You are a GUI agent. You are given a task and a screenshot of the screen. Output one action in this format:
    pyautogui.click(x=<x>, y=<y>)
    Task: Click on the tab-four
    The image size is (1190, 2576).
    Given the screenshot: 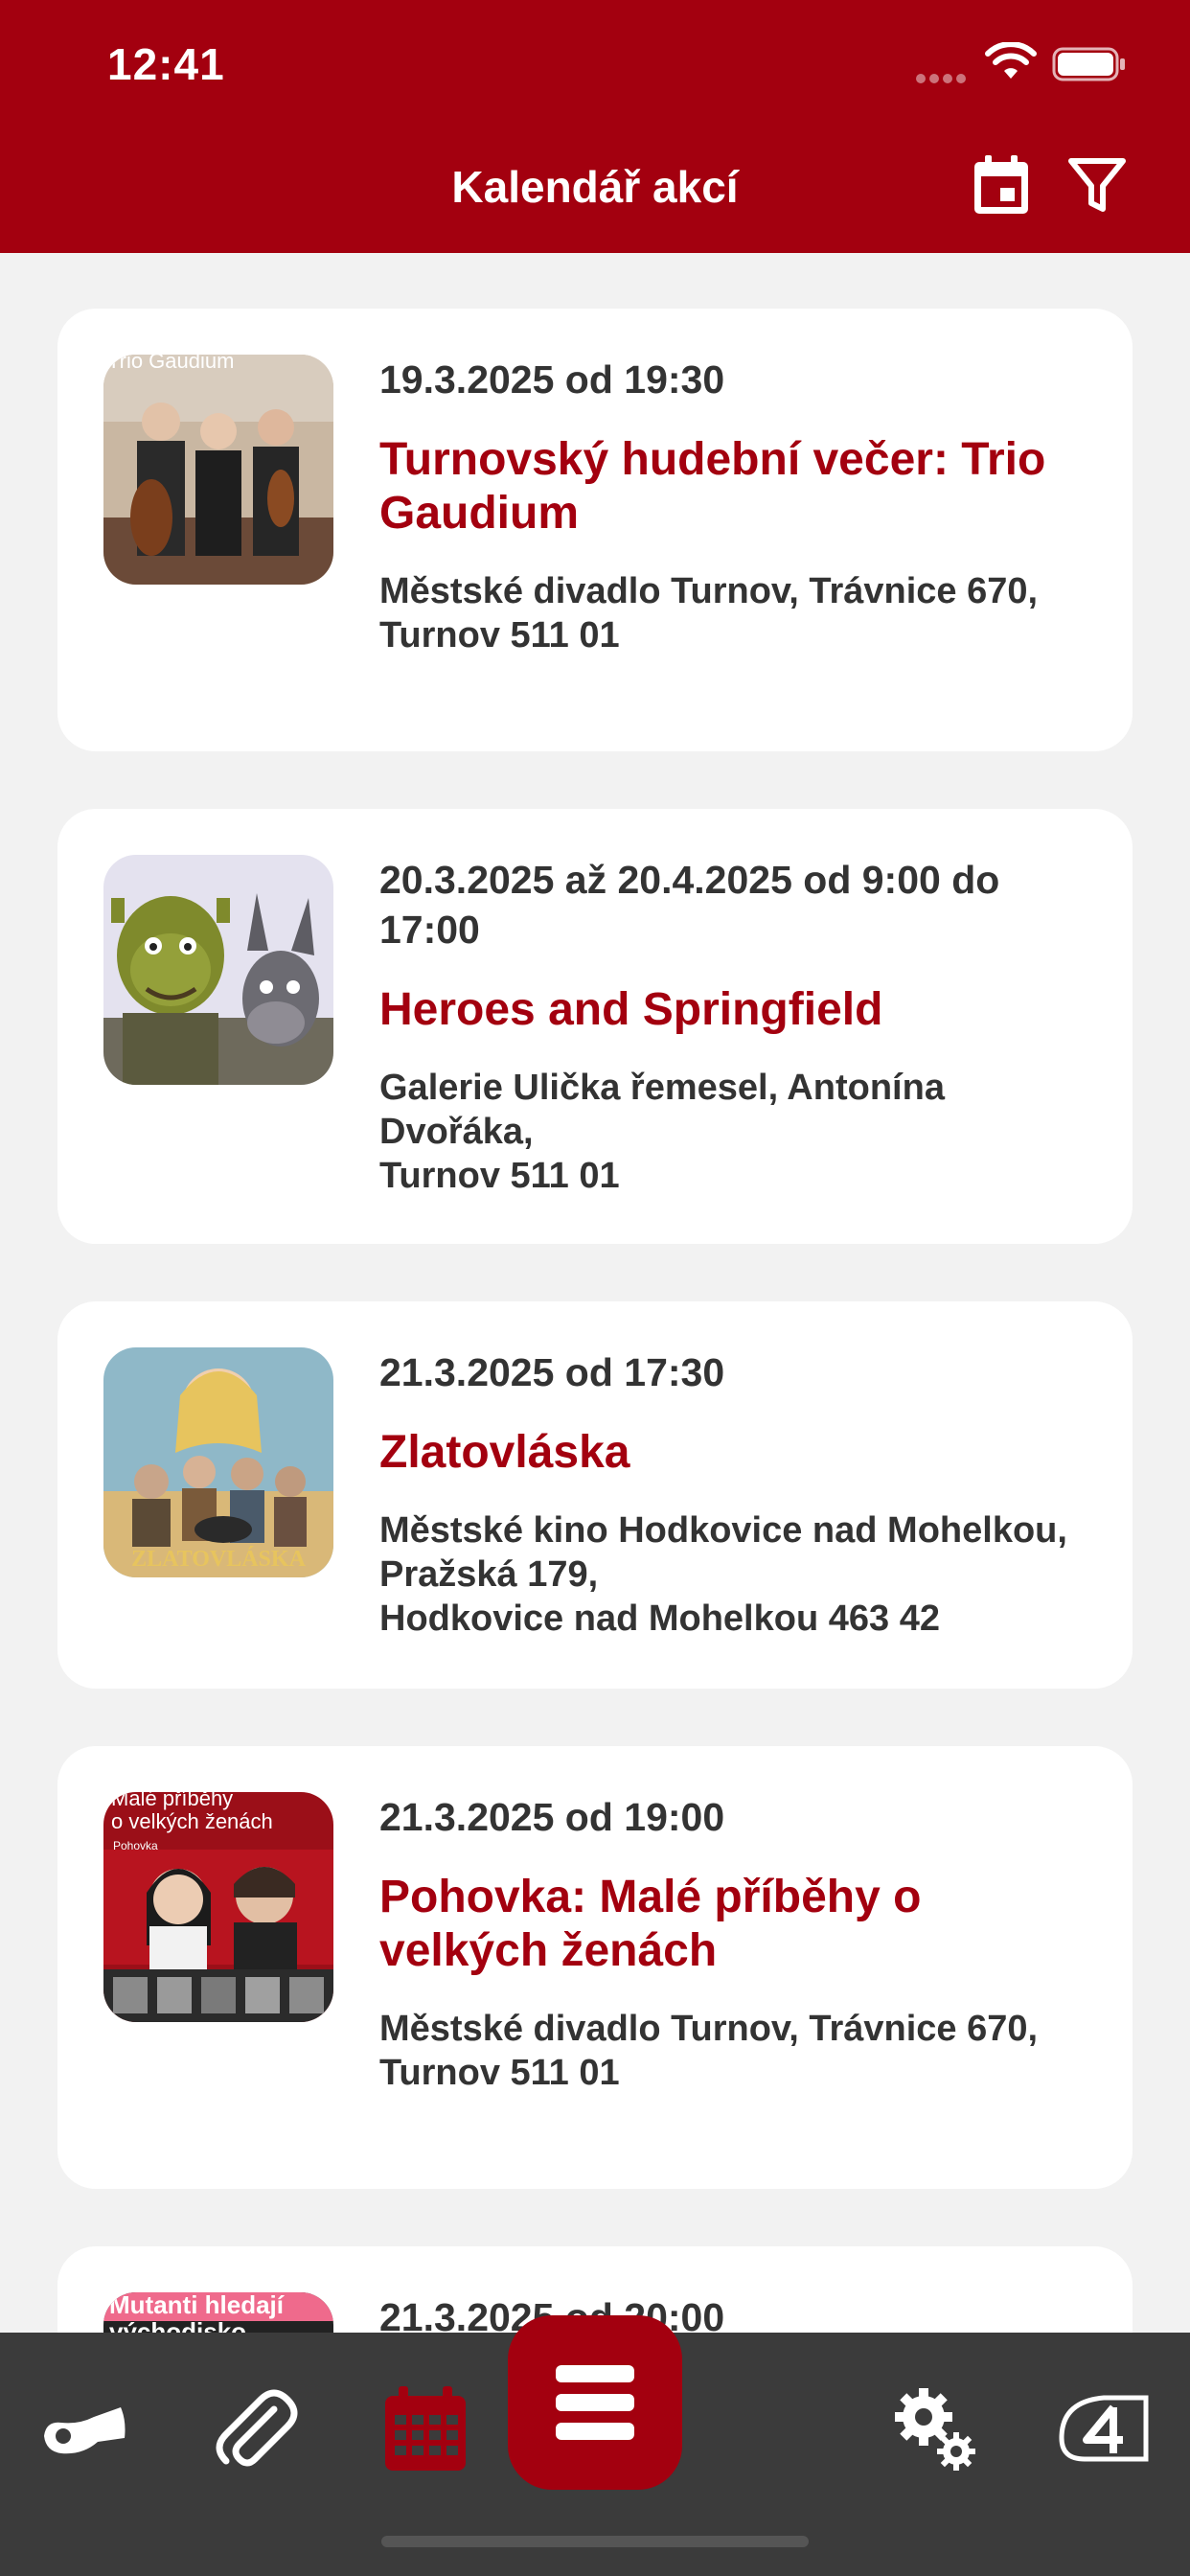 What is the action you would take?
    pyautogui.click(x=1104, y=2428)
    